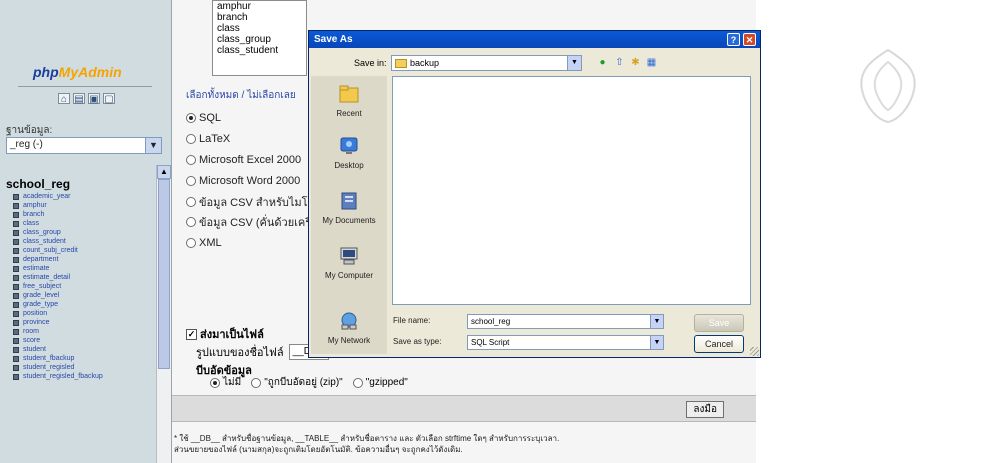 This screenshot has height=463, width=1006. What do you see at coordinates (749, 39) in the screenshot?
I see `close-button: ✕` at bounding box center [749, 39].